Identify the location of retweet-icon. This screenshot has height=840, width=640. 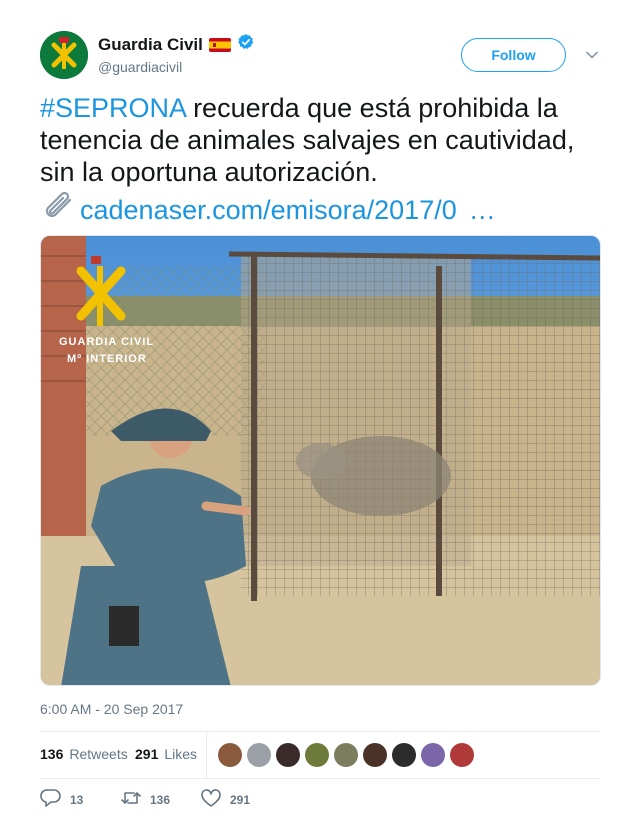
(131, 799).